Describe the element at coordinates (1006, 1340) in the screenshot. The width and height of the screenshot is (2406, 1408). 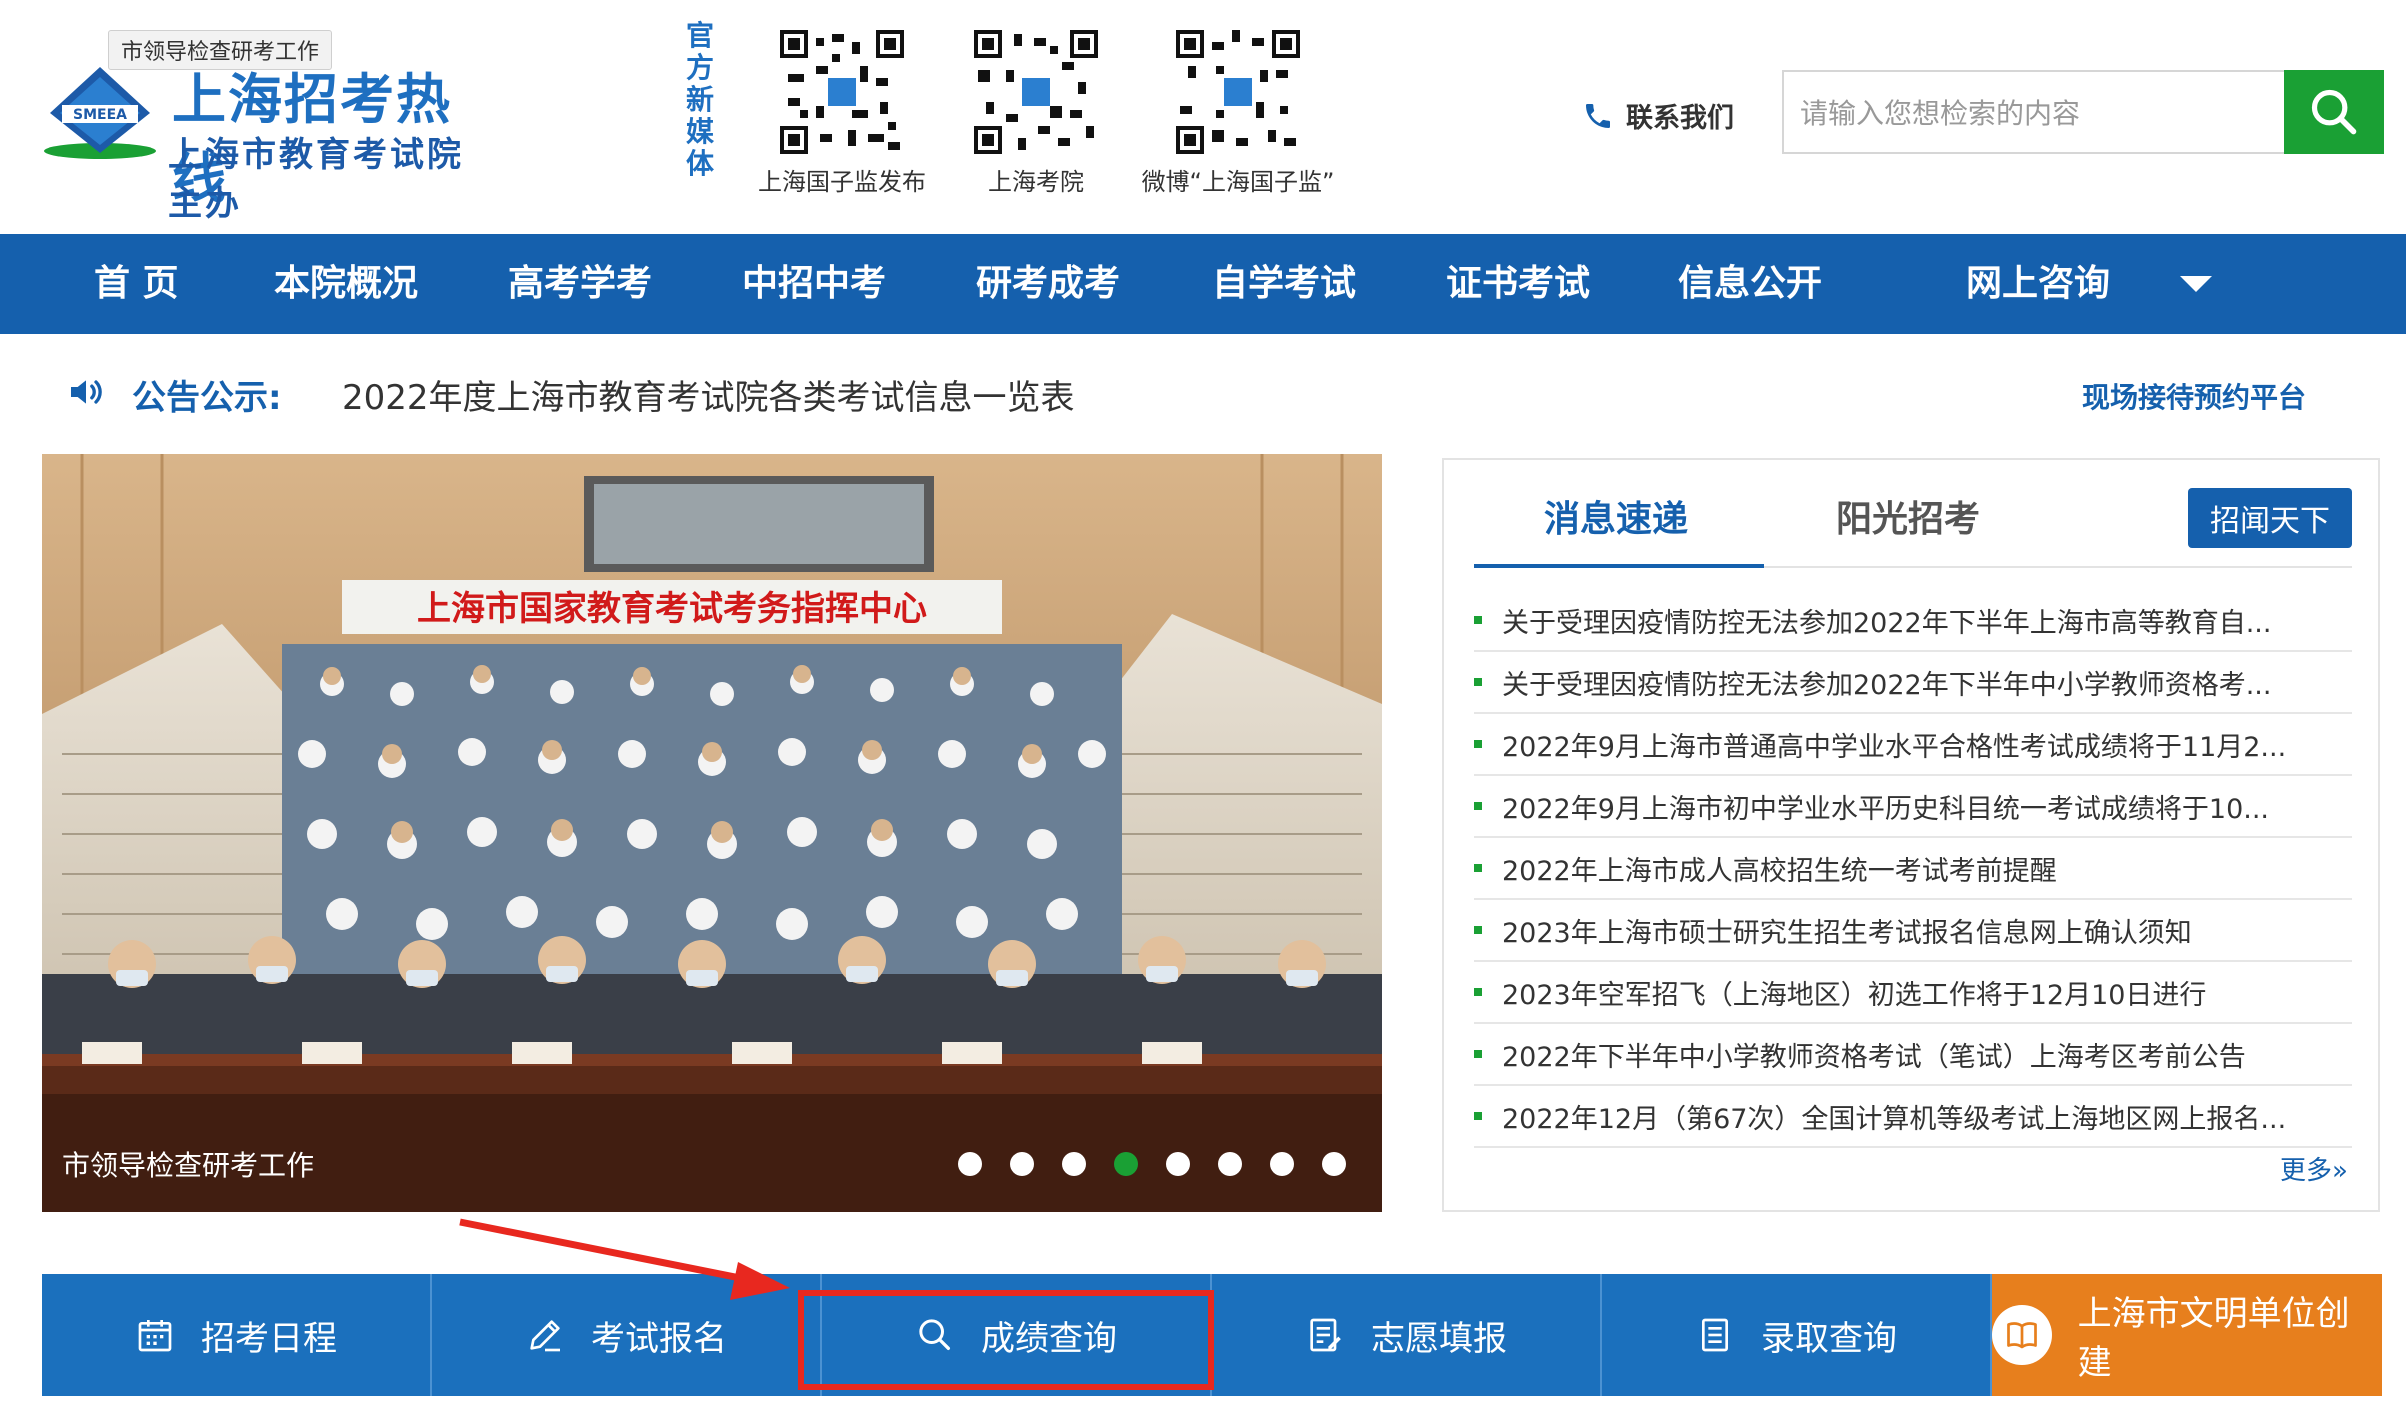
I see `annotation-highlight-box` at that location.